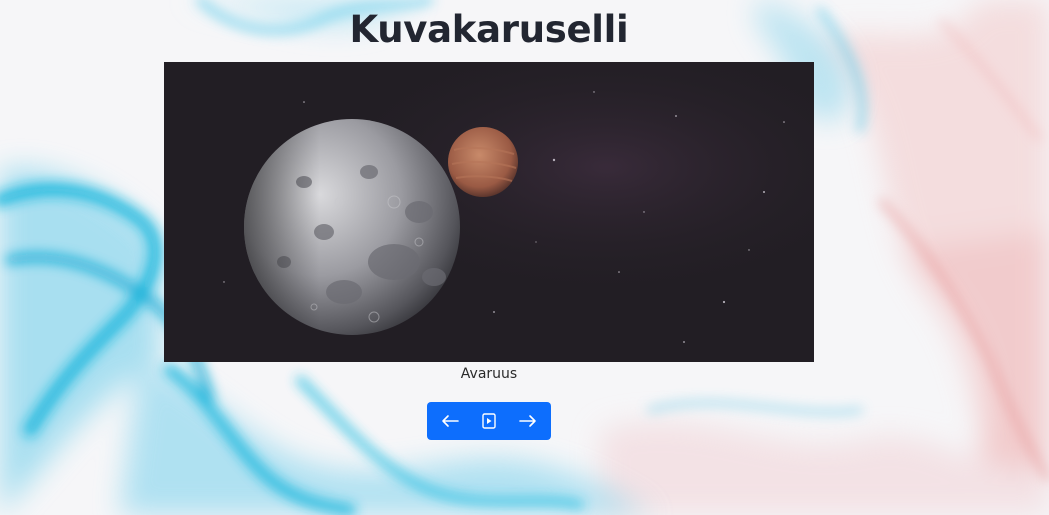 This screenshot has height=515, width=1049. What do you see at coordinates (489, 374) in the screenshot?
I see `carousel-caption: Avaruus` at bounding box center [489, 374].